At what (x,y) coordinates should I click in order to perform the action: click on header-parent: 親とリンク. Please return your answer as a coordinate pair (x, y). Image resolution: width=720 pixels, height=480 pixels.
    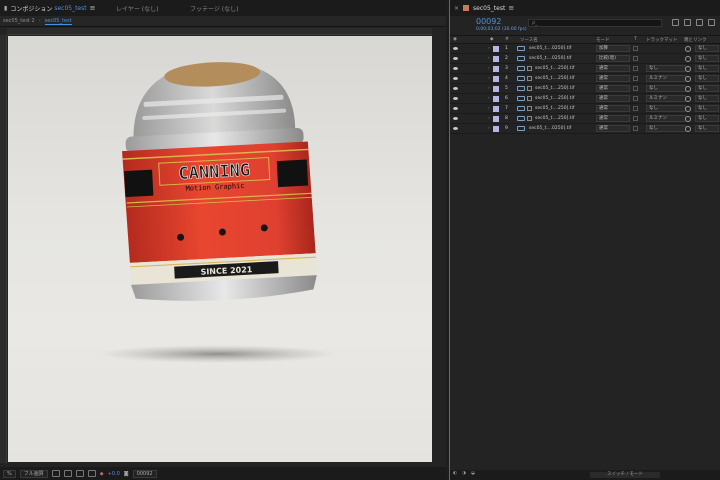
    Looking at the image, I should click on (695, 40).